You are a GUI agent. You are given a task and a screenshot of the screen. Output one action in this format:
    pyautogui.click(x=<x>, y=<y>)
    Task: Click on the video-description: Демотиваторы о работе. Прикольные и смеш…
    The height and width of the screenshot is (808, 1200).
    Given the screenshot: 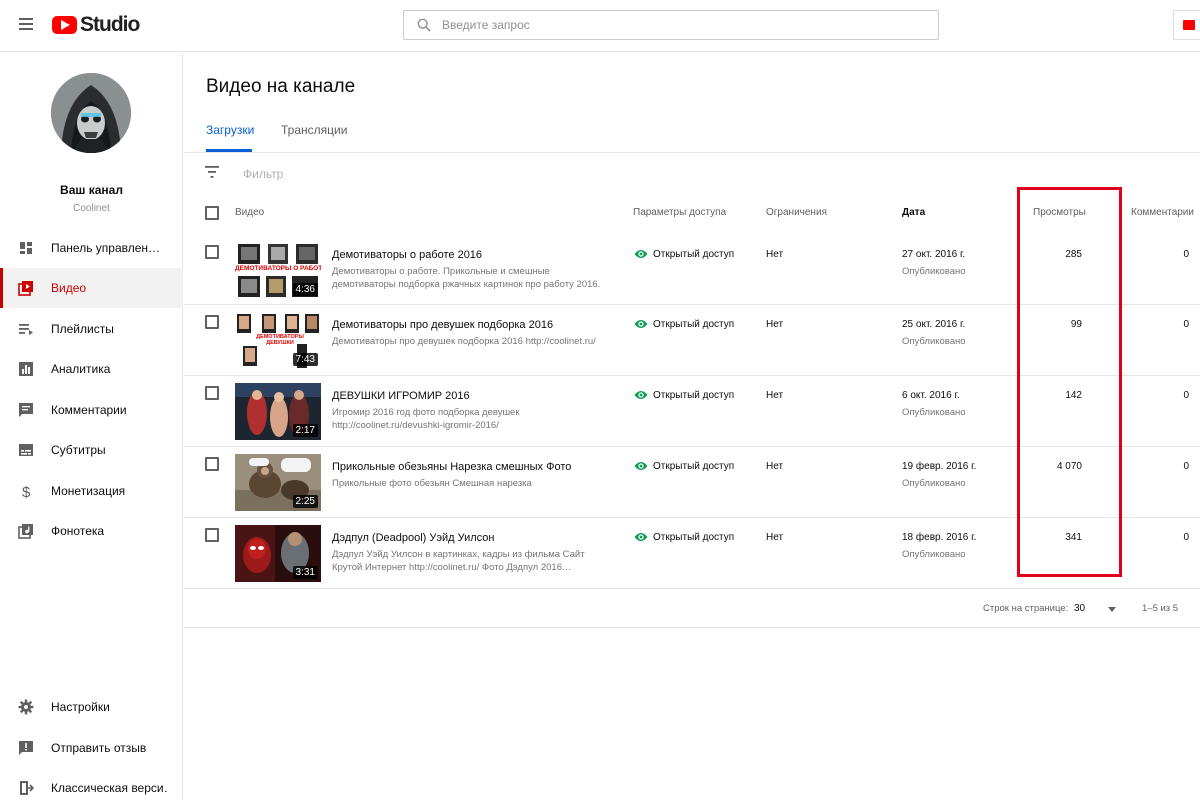 What is the action you would take?
    pyautogui.click(x=466, y=278)
    